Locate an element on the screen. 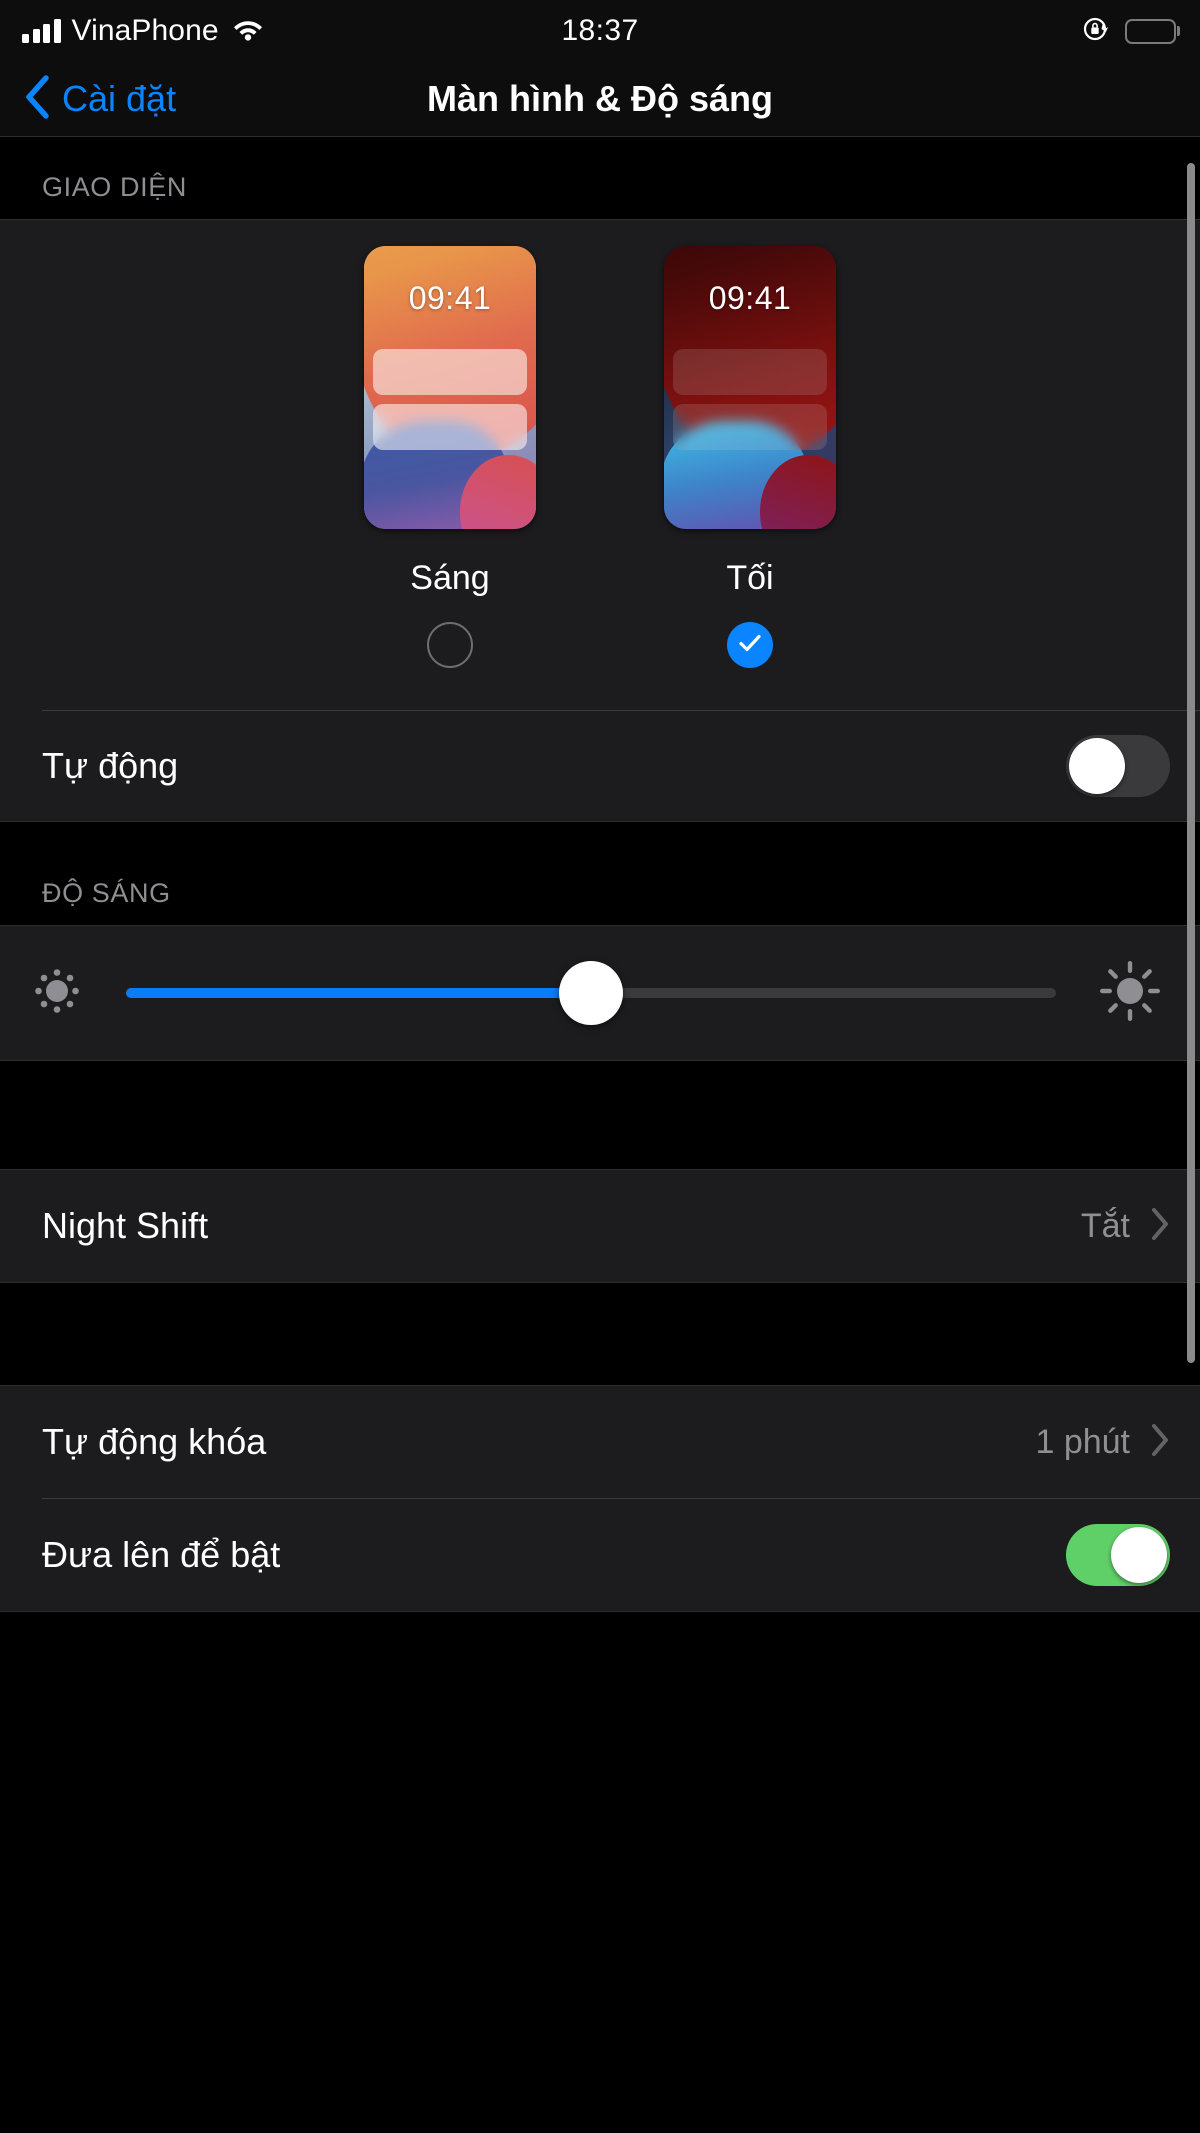 This screenshot has height=2133, width=1200. light-mode-option: 09:41 Sáng is located at coordinates (450, 457).